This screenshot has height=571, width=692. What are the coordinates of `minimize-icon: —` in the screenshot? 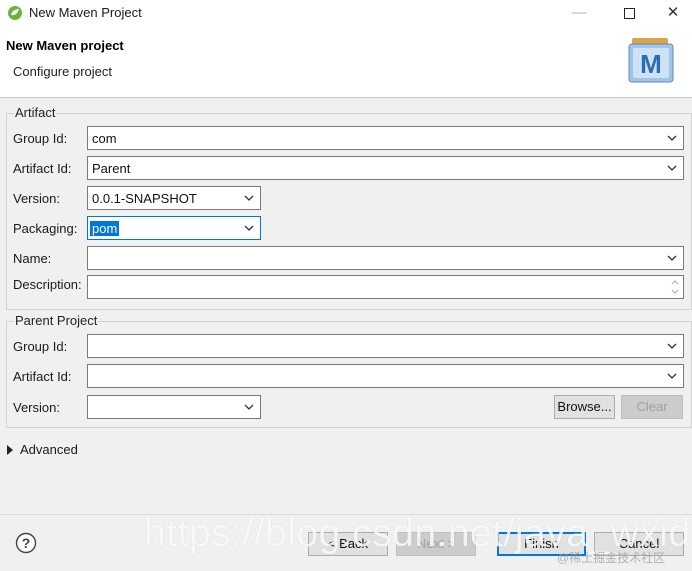 It's located at (579, 12).